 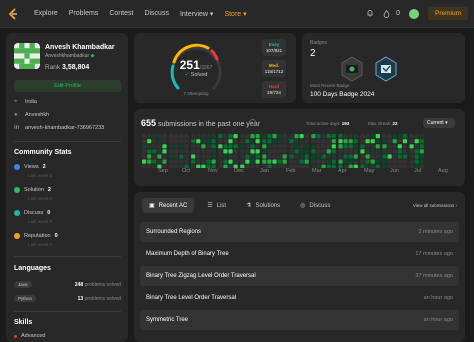 I want to click on streak-counter: 0, so click(x=391, y=13).